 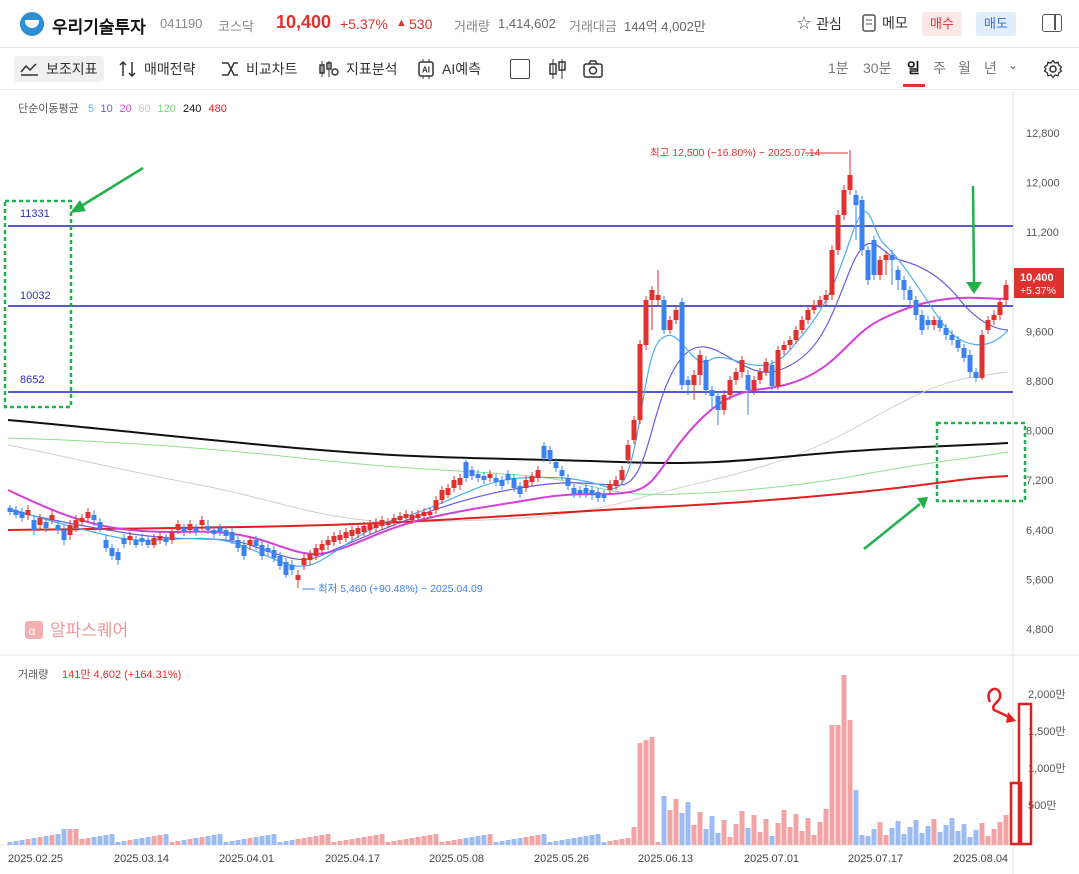 I want to click on ma-legend-120: 120, so click(x=167, y=109).